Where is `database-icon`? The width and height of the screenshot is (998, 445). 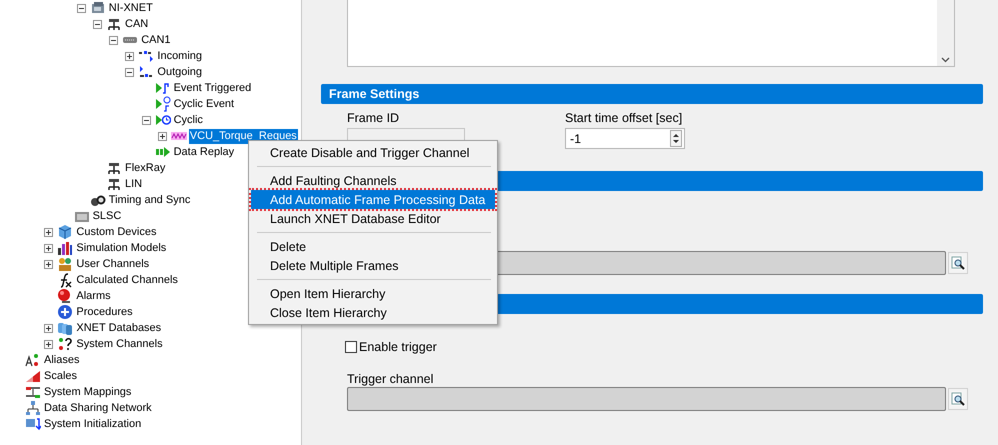
database-icon is located at coordinates (65, 328).